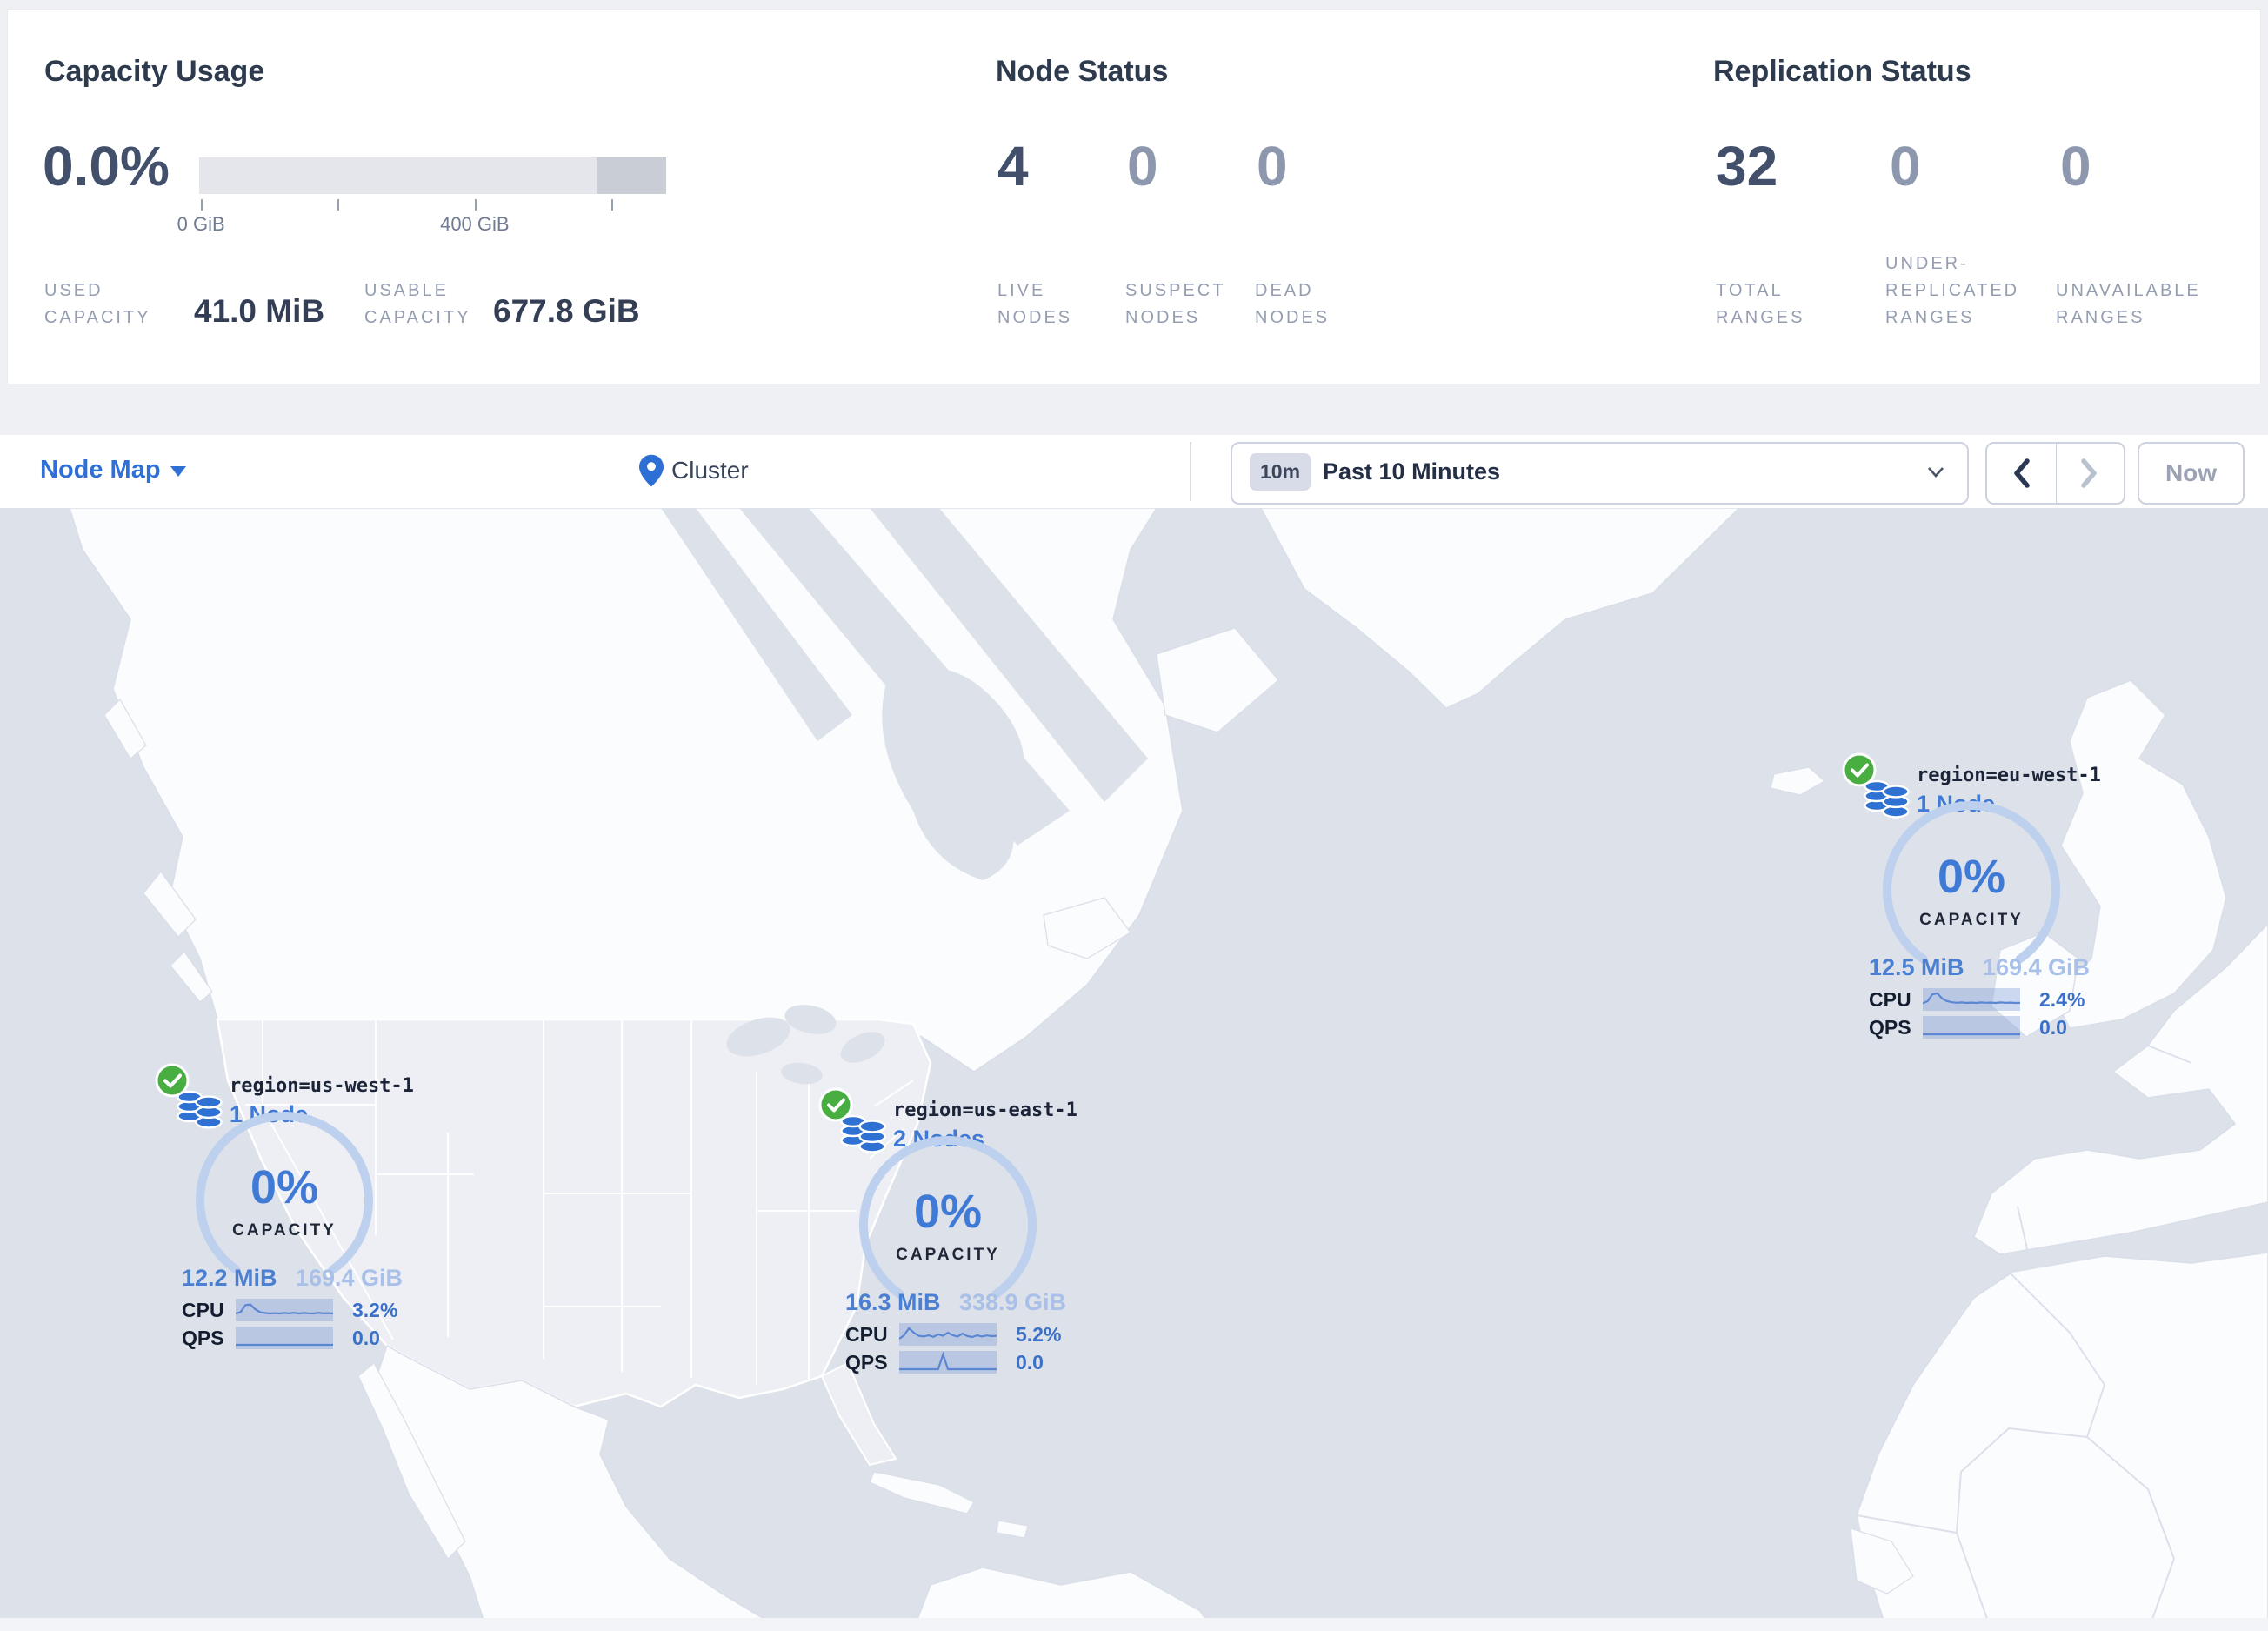 The image size is (2268, 1631). Describe the element at coordinates (1039, 1334) in the screenshot. I see `cpu-value: 5.2%` at that location.